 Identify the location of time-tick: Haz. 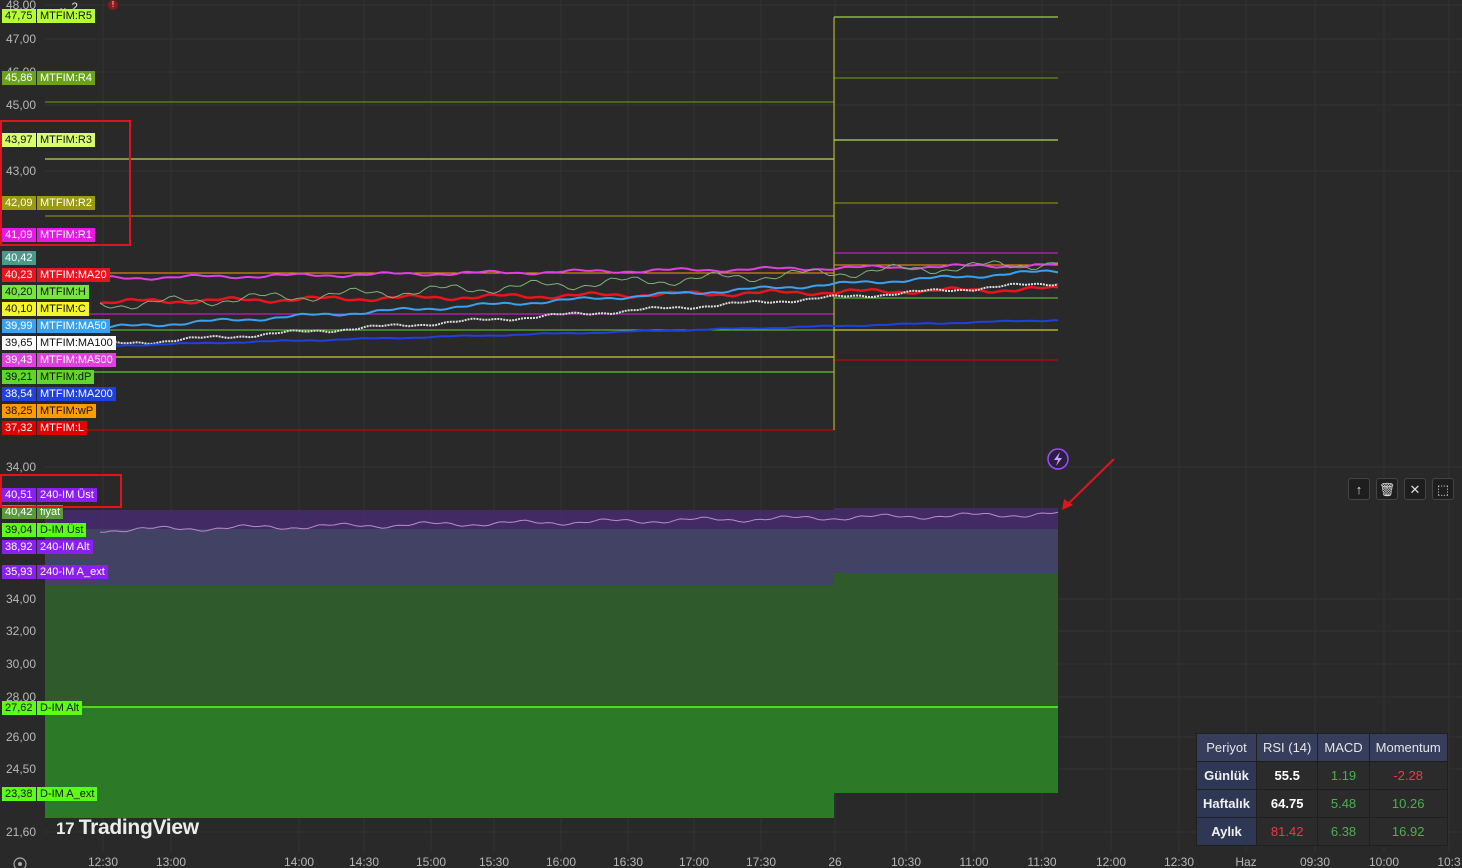
(1245, 861).